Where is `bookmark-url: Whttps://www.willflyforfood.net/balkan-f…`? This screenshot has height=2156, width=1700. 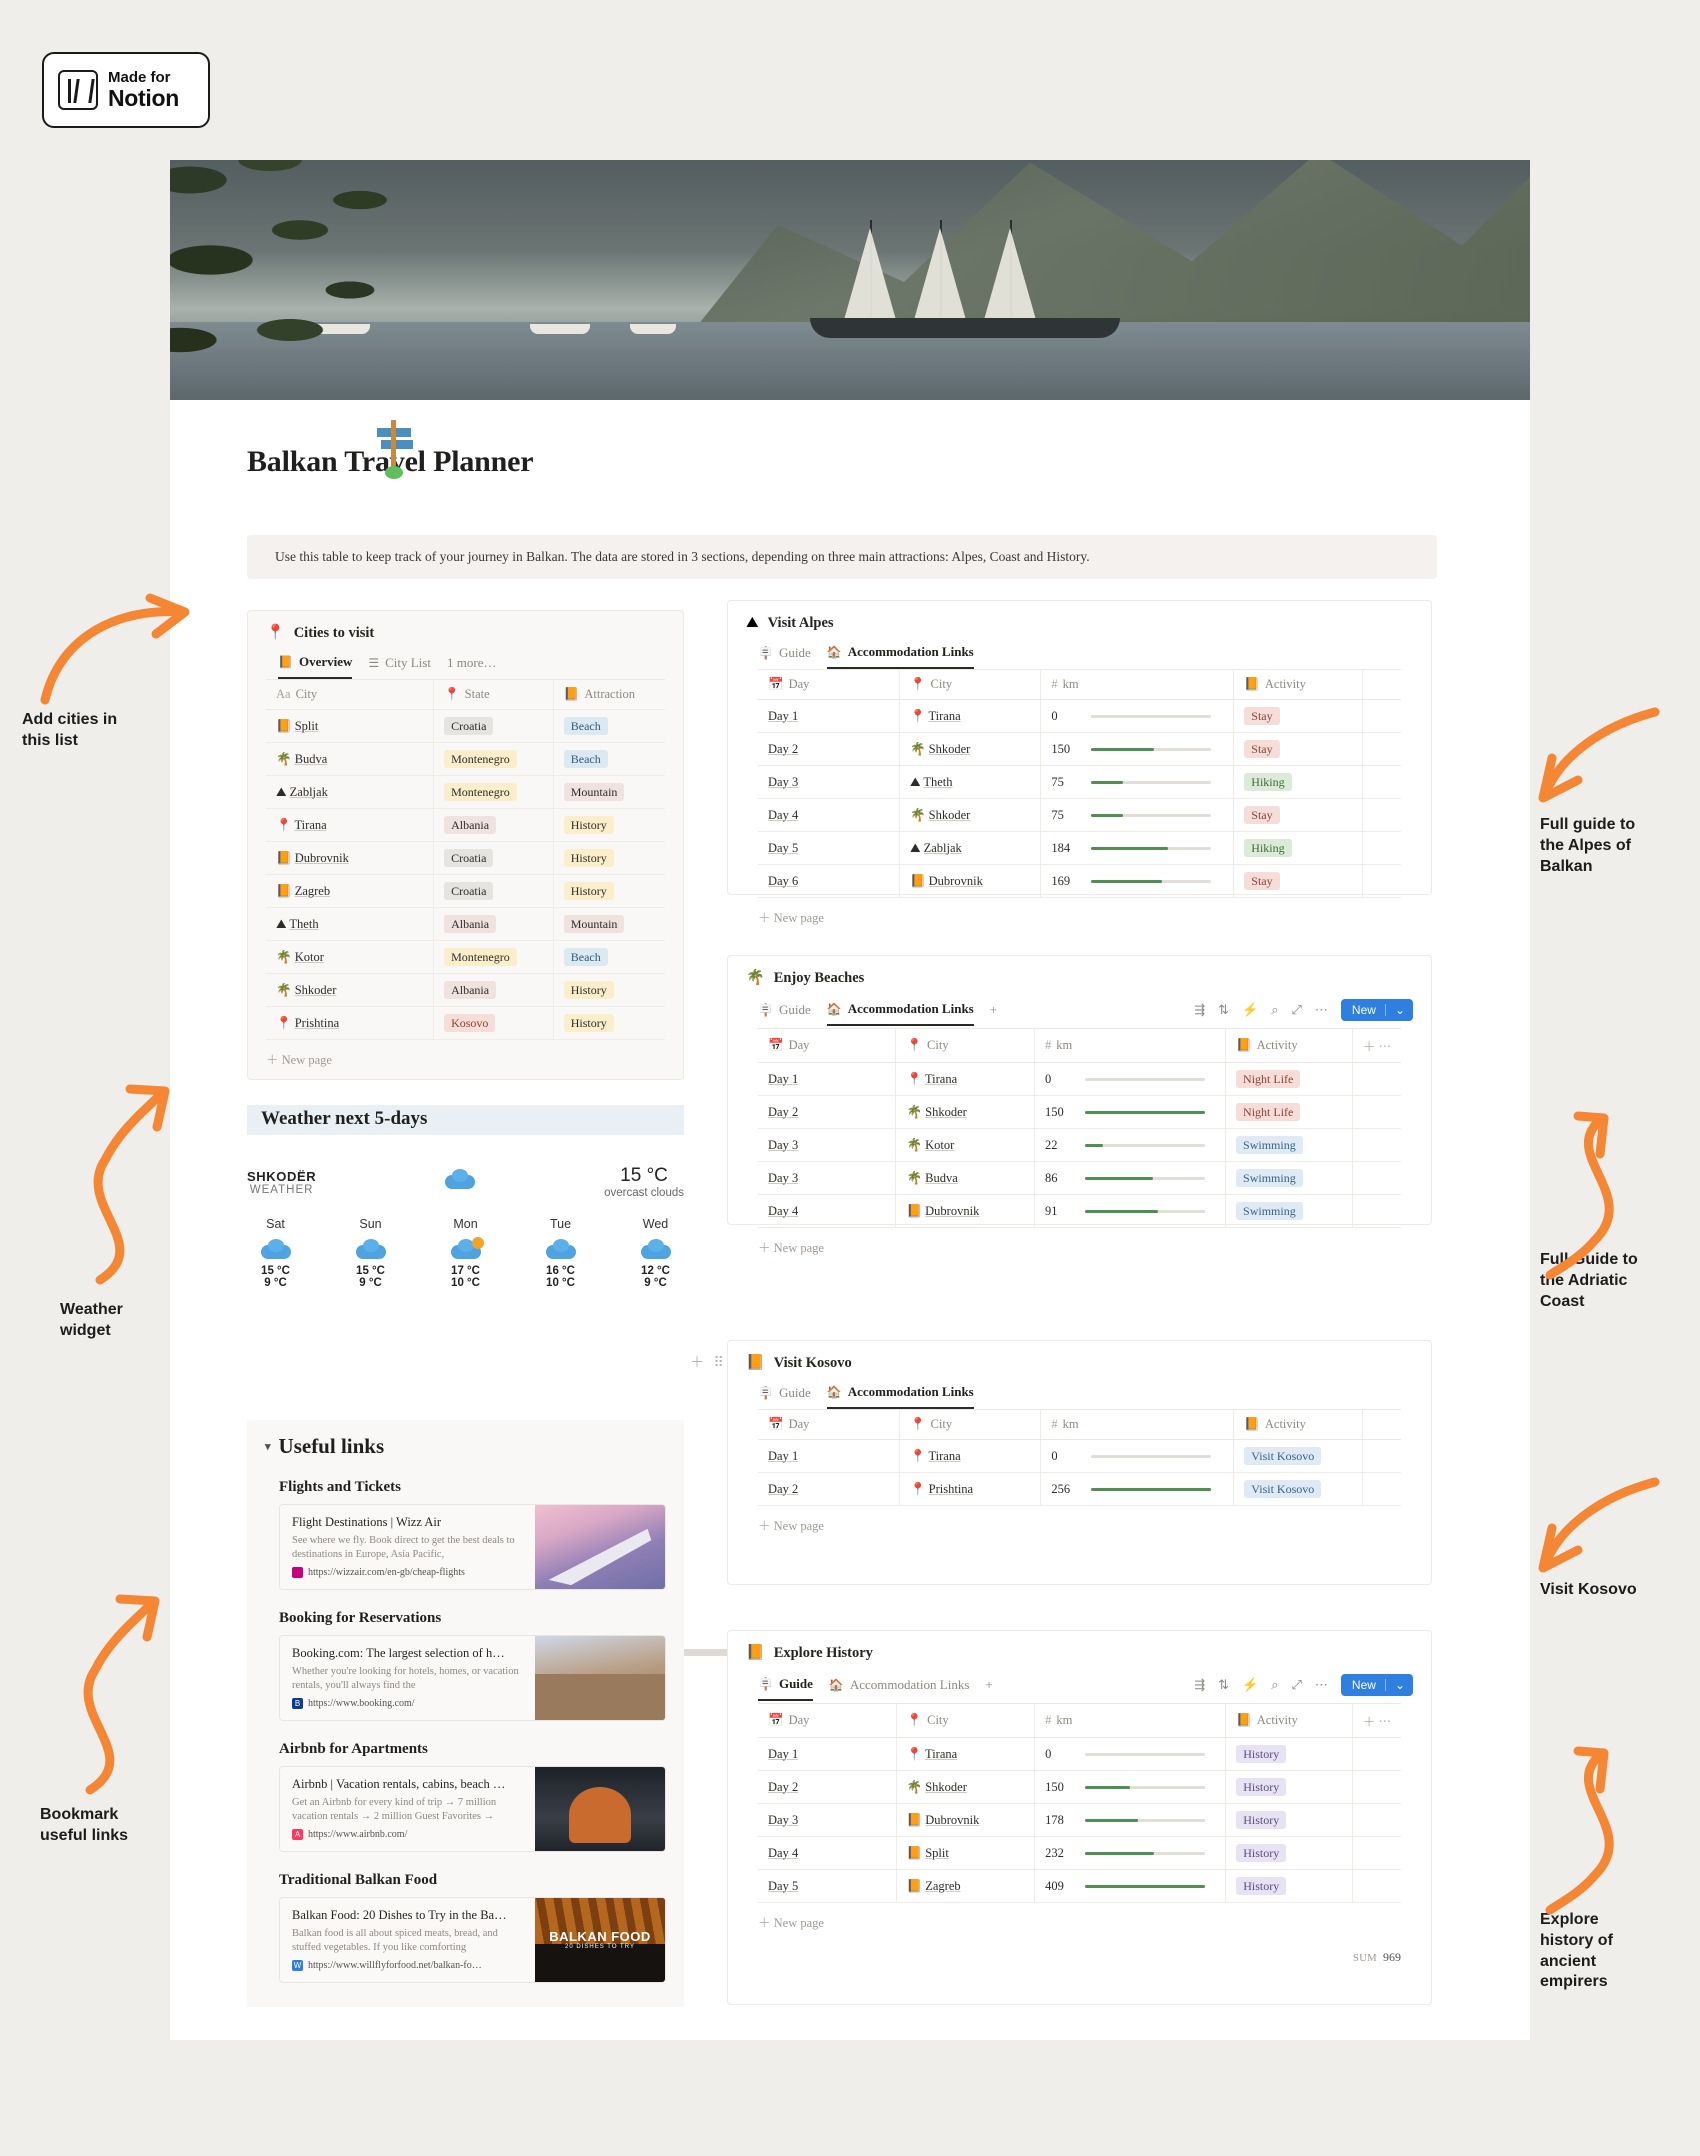
bookmark-url: Whttps://www.willflyforfood.net/balkan-f… is located at coordinates (407, 1966).